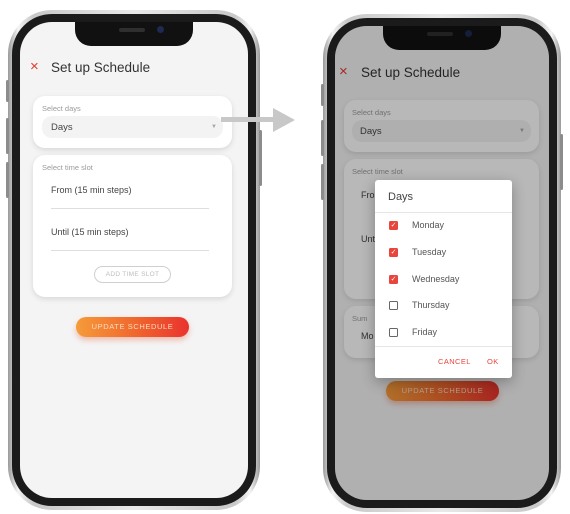 Image resolution: width=570 pixels, height=514 pixels. What do you see at coordinates (130, 208) in the screenshot?
I see `from-field-underline` at bounding box center [130, 208].